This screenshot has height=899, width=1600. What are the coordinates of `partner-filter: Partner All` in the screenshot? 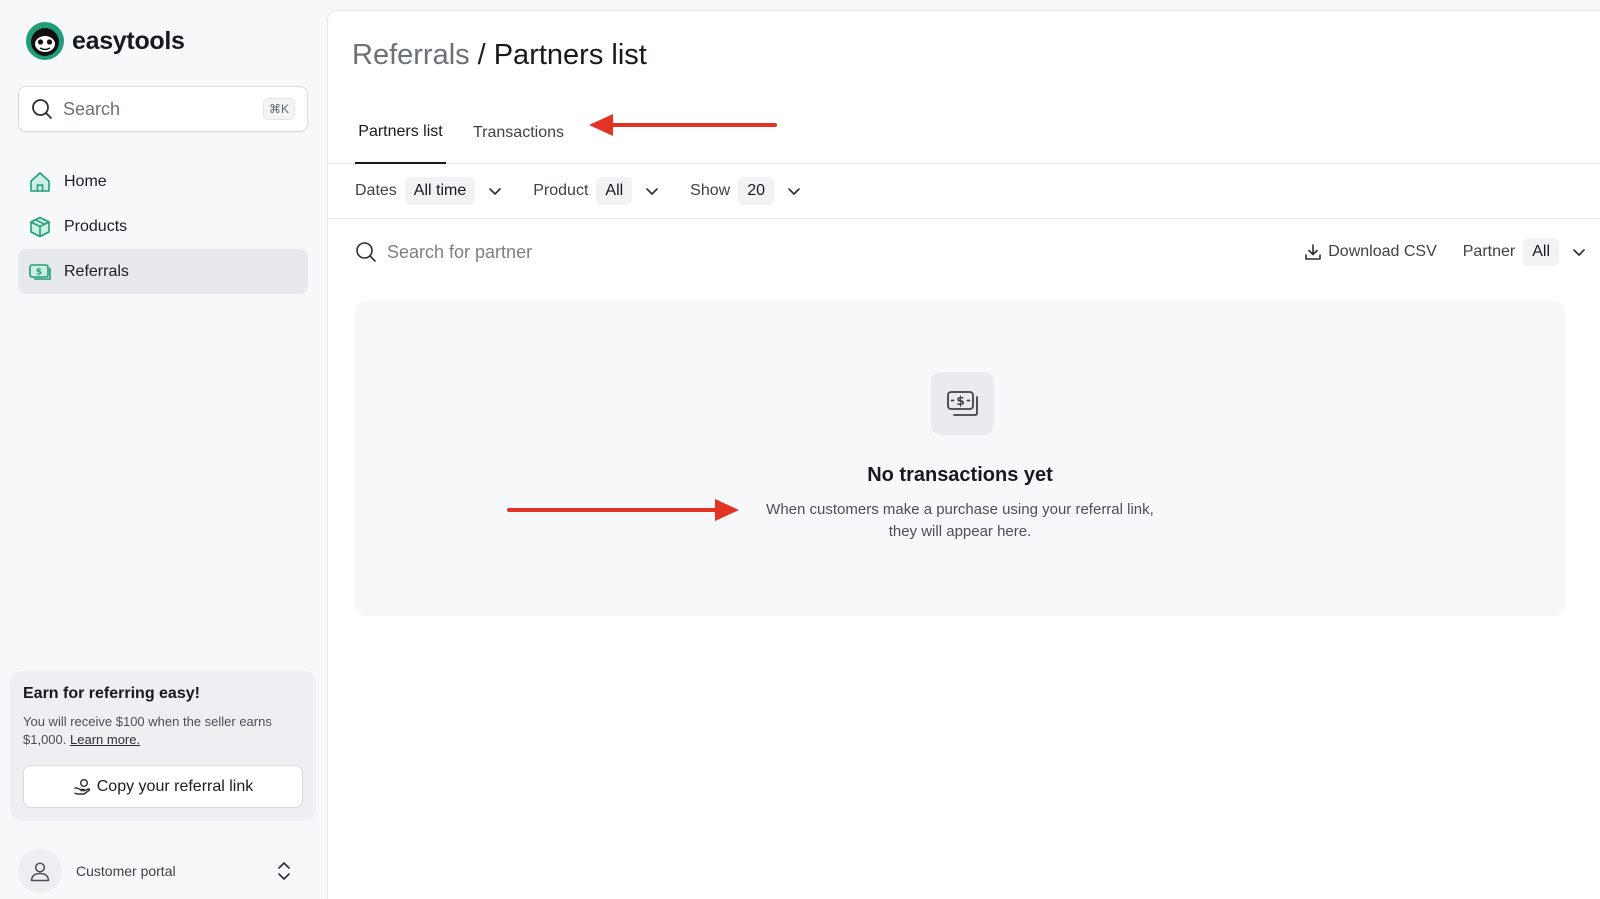 It's located at (1525, 252).